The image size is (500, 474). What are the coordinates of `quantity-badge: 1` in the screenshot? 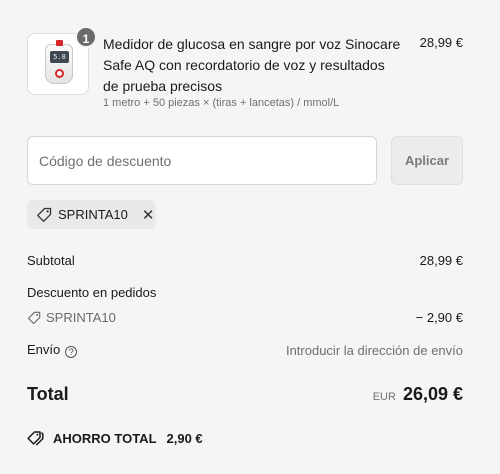 It's located at (86, 37).